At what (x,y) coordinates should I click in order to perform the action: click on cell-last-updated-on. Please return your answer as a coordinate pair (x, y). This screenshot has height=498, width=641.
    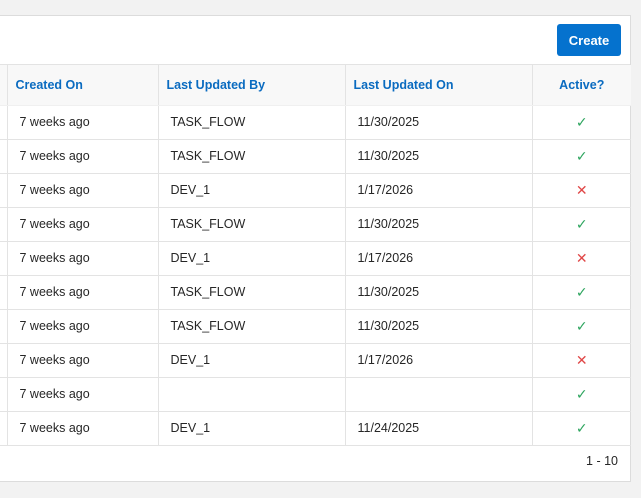
    Looking at the image, I should click on (438, 394).